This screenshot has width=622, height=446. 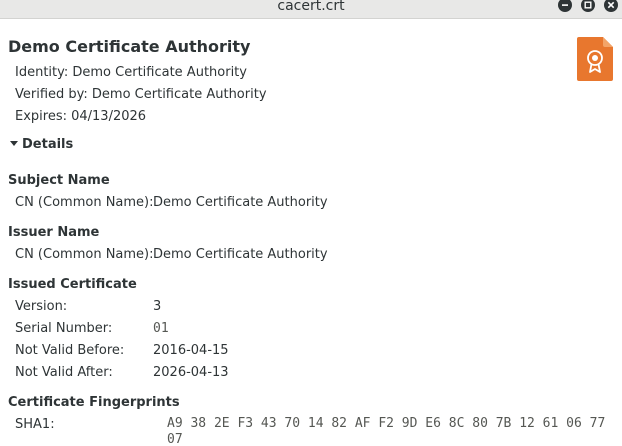 What do you see at coordinates (94, 402) in the screenshot?
I see `fingerprints-heading: Certificate Fingerprints` at bounding box center [94, 402].